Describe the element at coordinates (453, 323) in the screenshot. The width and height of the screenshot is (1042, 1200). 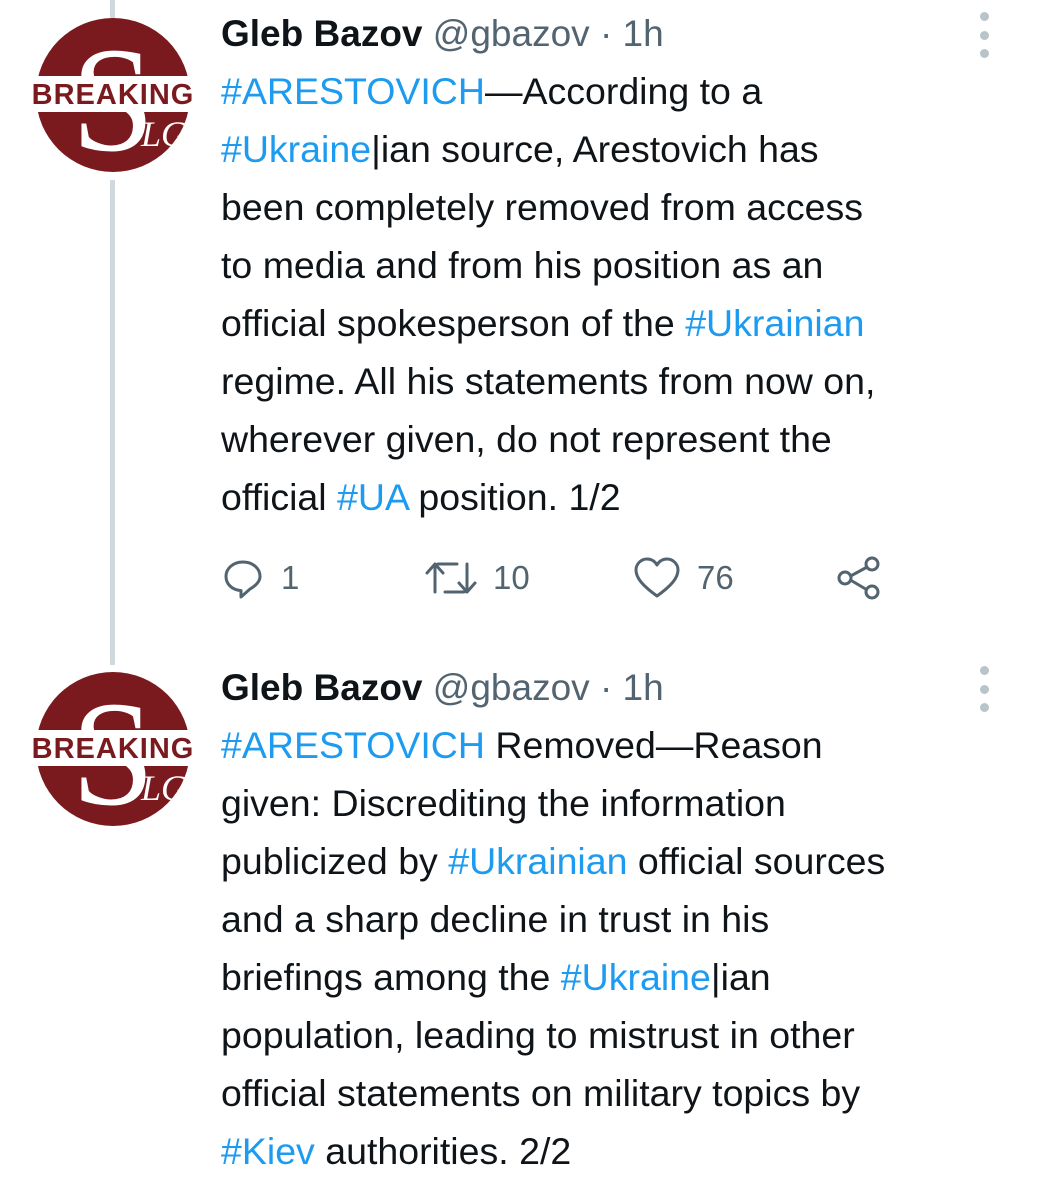
I see `tweet-text-segment: official spokesperson of the` at that location.